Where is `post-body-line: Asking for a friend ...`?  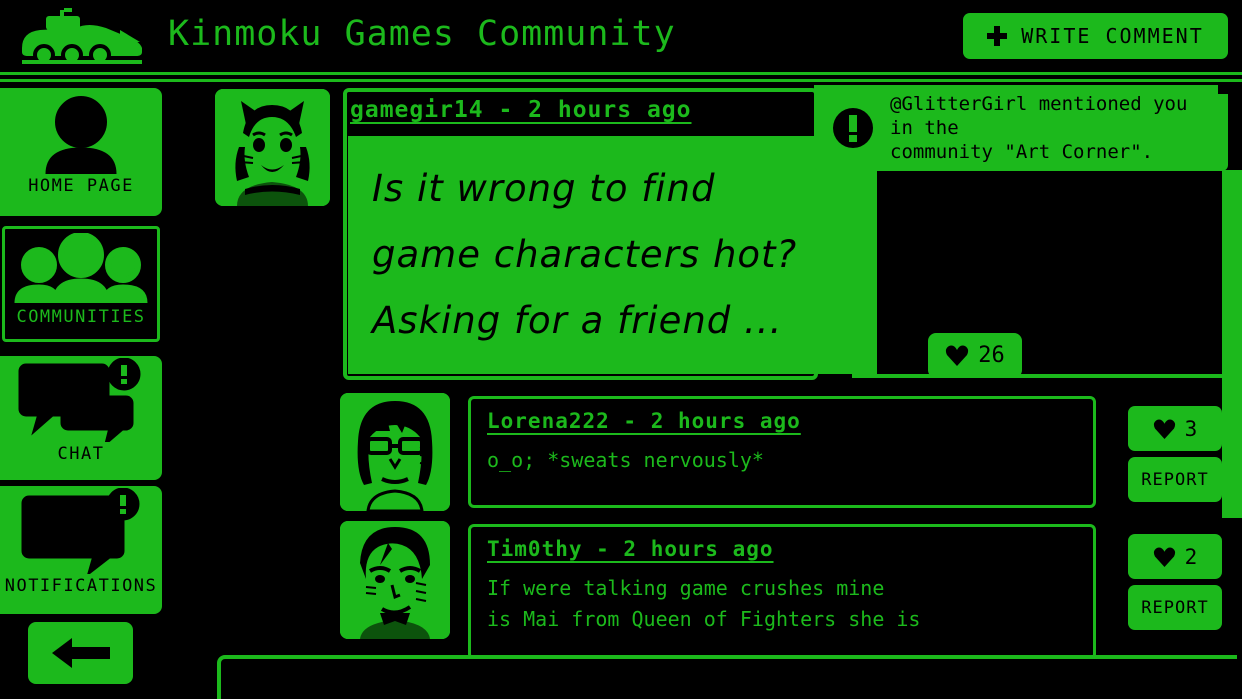 post-body-line: Asking for a friend ... is located at coordinates (577, 320).